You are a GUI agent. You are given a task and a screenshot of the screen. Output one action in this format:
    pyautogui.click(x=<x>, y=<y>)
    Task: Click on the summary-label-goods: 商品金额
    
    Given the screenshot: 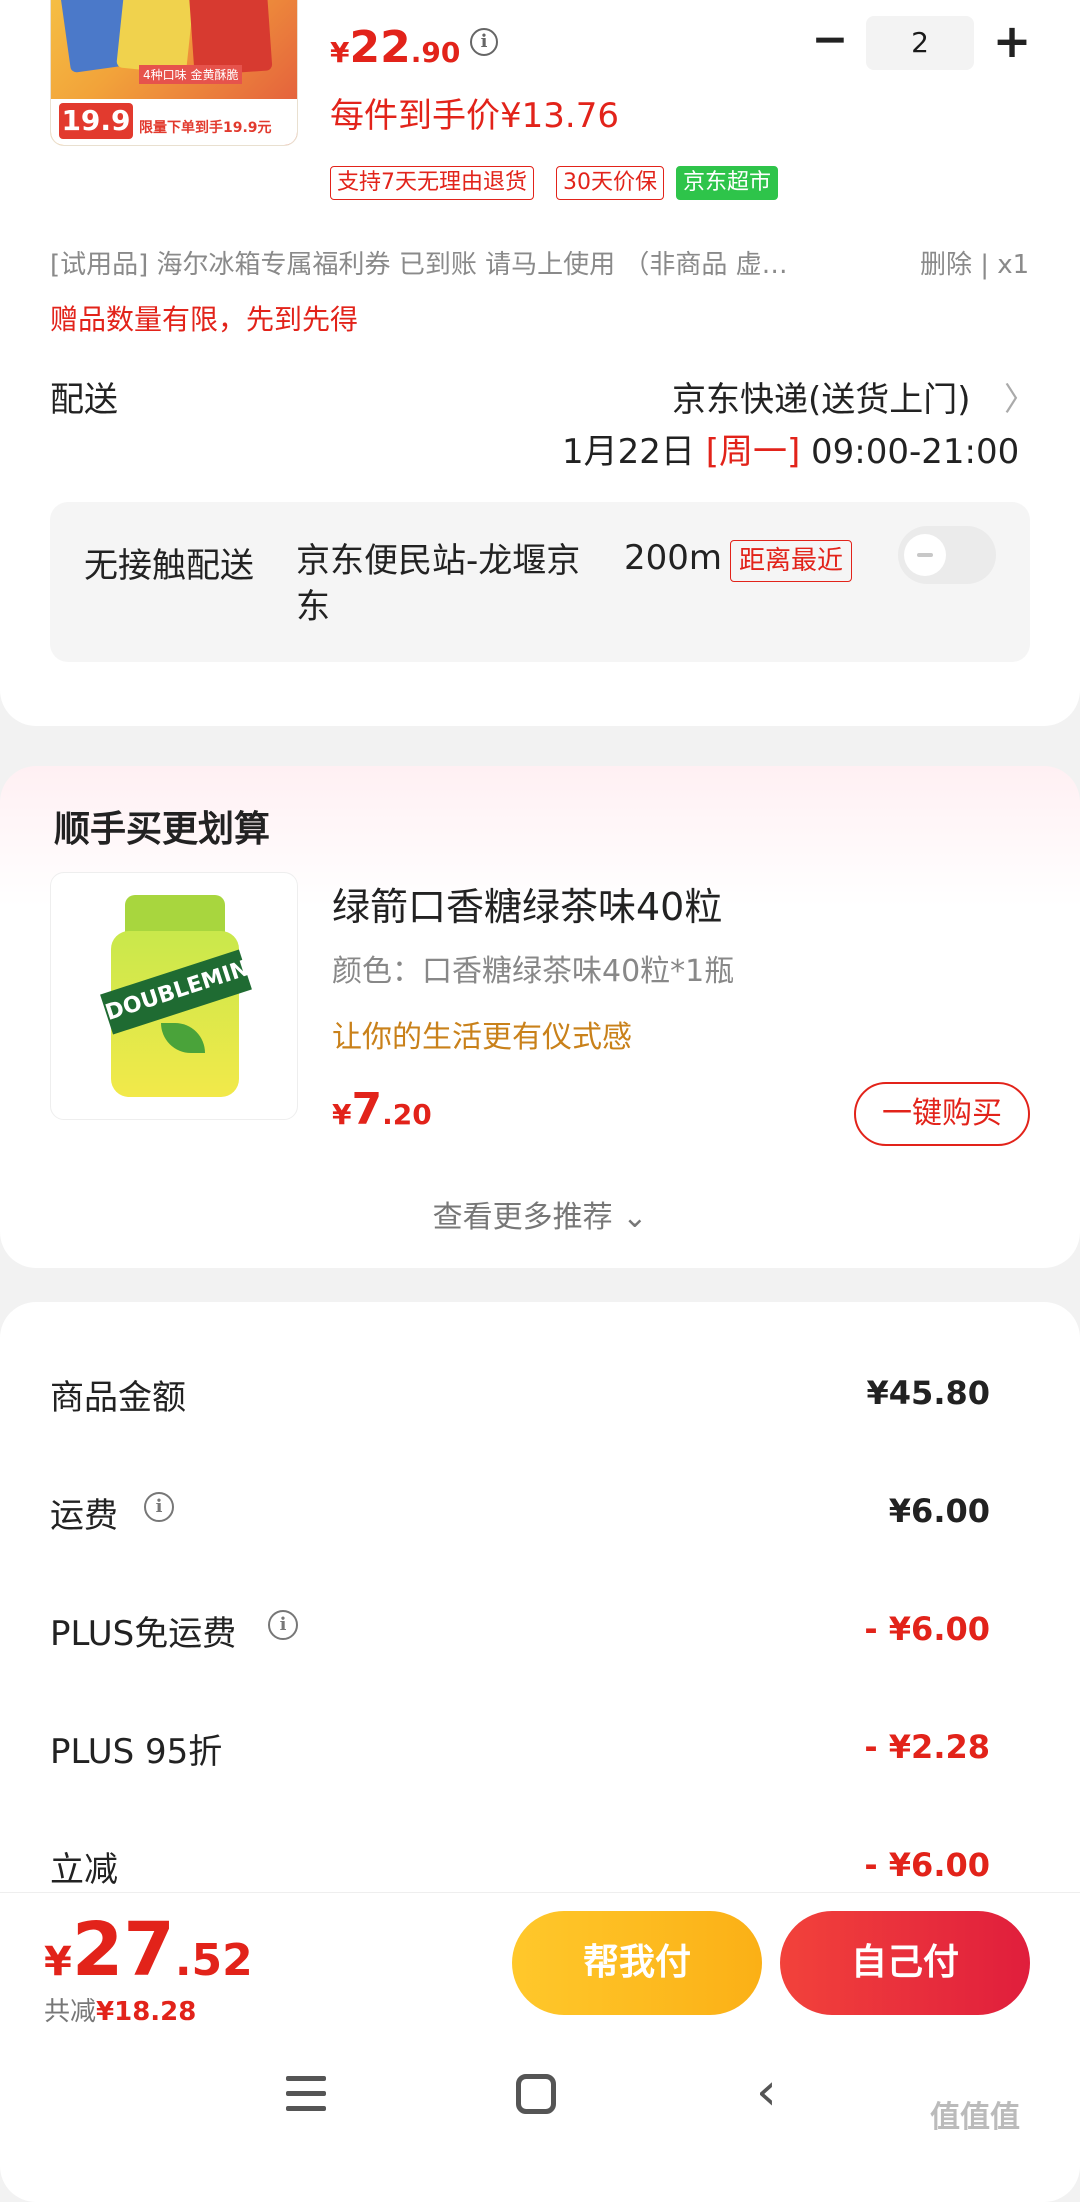 What is the action you would take?
    pyautogui.click(x=118, y=1398)
    